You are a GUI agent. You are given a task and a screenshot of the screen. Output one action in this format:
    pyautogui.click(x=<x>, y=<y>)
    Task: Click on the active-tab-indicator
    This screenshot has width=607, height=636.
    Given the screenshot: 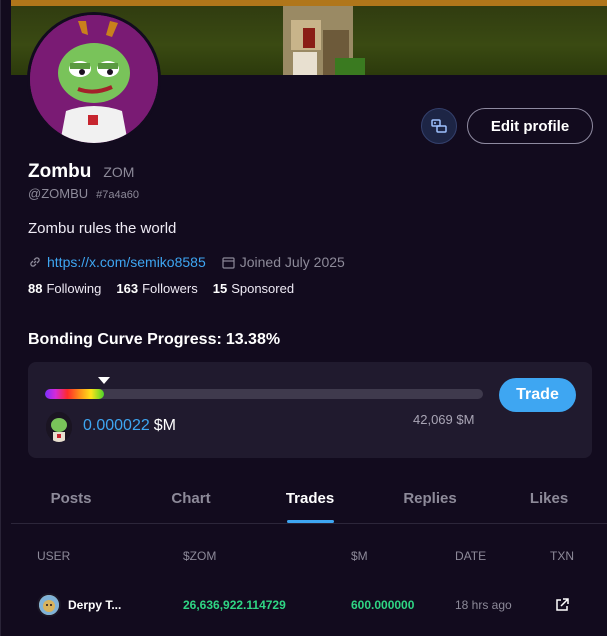 What is the action you would take?
    pyautogui.click(x=310, y=521)
    